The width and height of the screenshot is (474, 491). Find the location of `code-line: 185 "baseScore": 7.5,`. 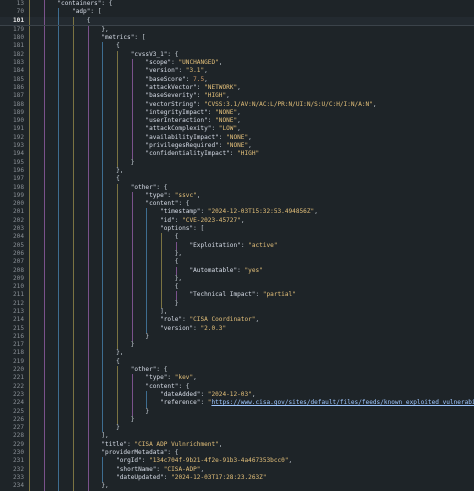

code-line: 185 "baseScore": 7.5, is located at coordinates (237, 79).